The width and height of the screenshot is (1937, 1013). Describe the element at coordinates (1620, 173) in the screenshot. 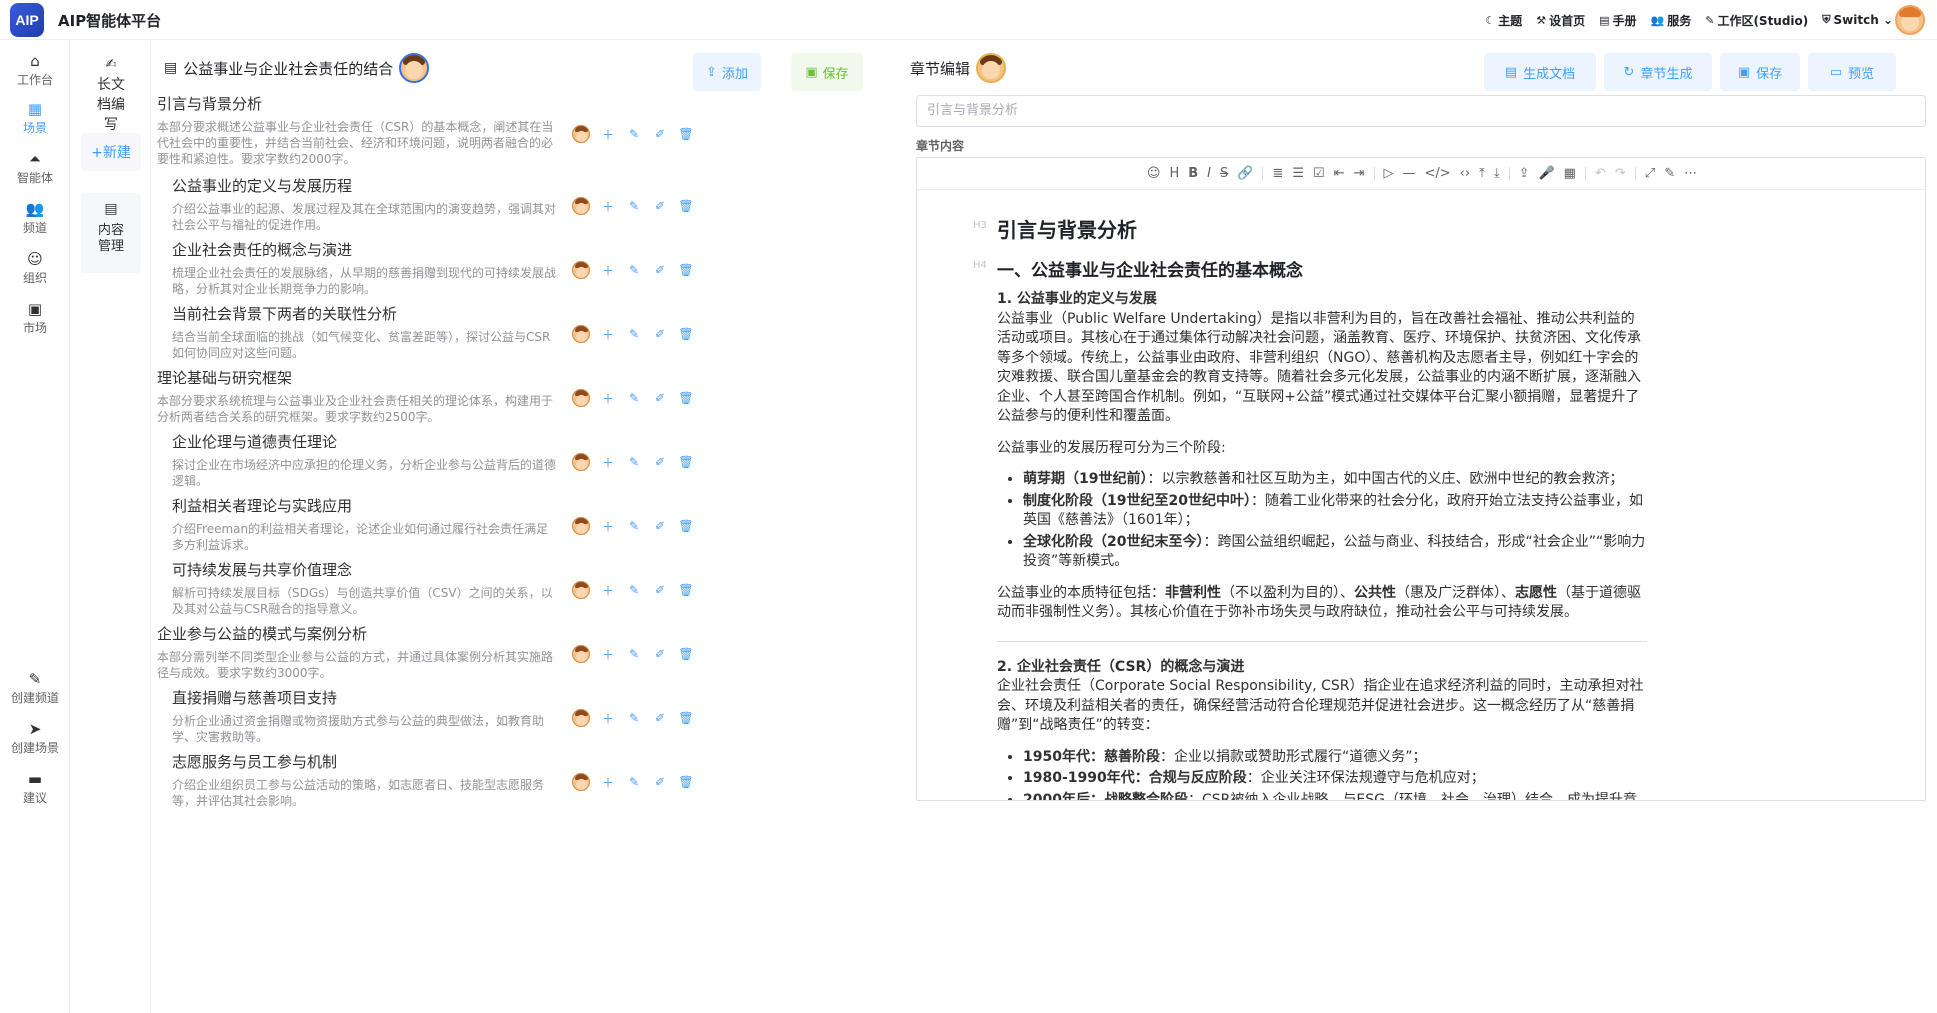

I see `redo-icon: ↷` at that location.